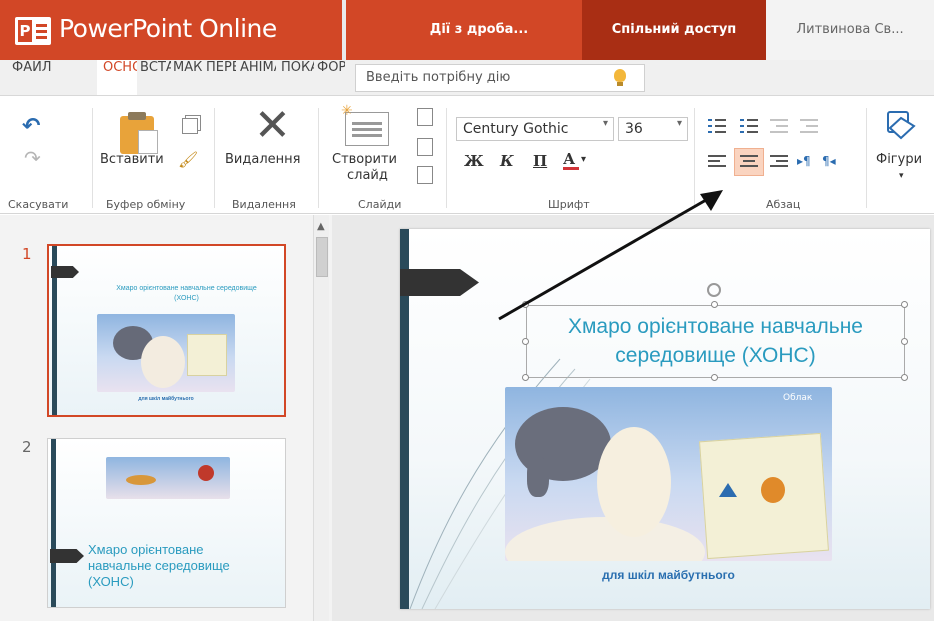 The width and height of the screenshot is (934, 621). I want to click on annotation-arrow, so click(610, 255).